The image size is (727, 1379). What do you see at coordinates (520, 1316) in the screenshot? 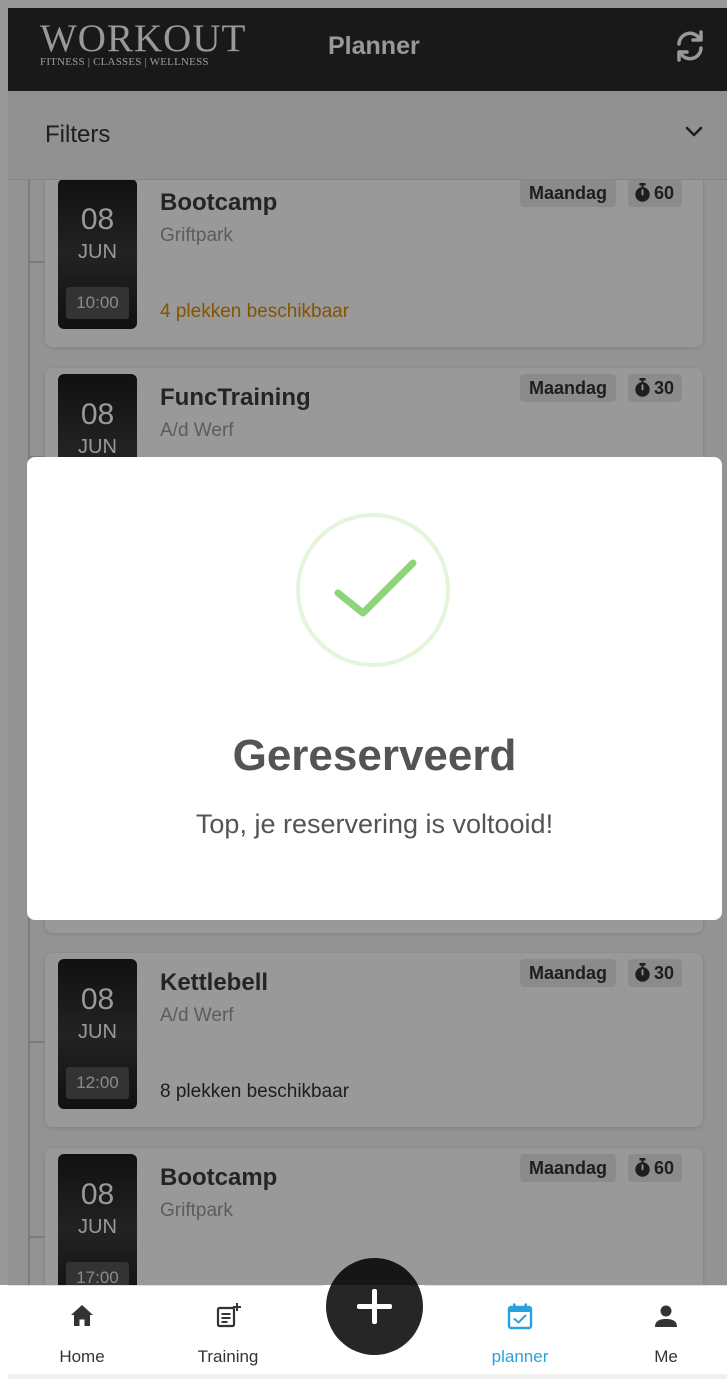
I see `calendar-icon` at bounding box center [520, 1316].